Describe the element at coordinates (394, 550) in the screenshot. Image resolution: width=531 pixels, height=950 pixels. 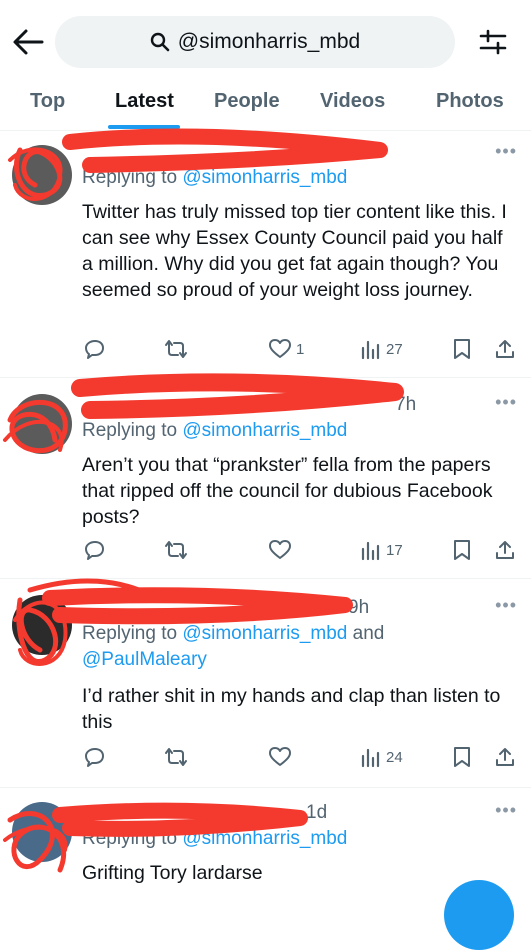
I see `view-count: 17` at that location.